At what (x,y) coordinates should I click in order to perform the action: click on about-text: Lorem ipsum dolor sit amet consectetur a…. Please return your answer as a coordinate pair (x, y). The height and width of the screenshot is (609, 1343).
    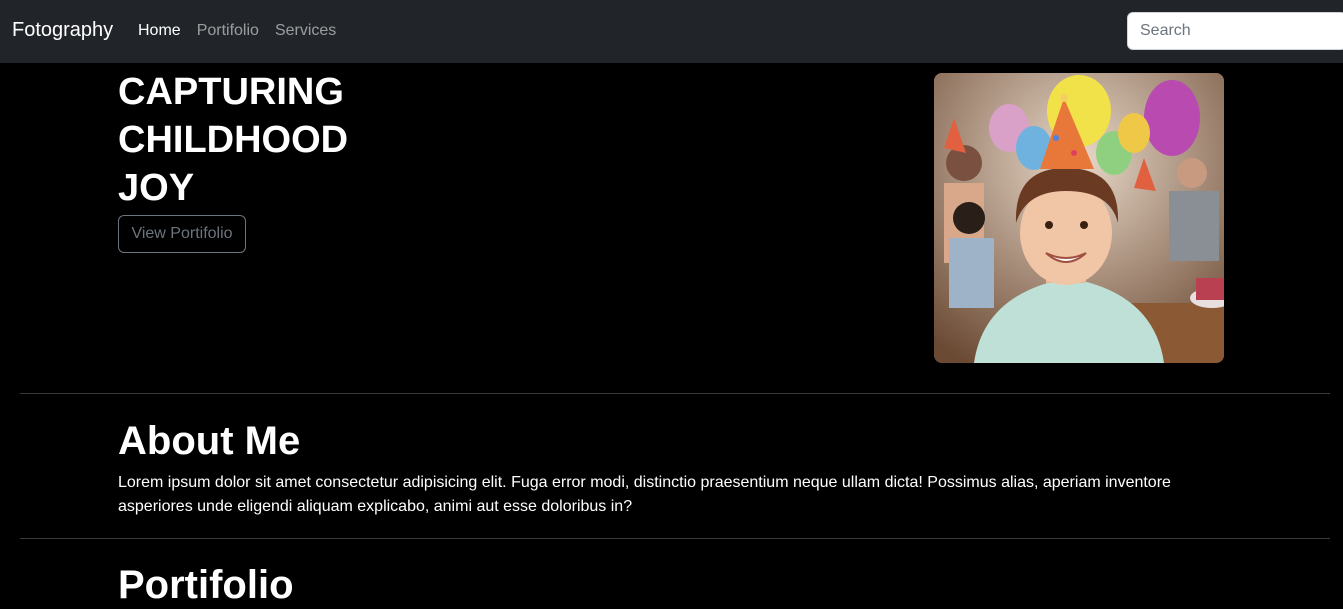
    Looking at the image, I should click on (644, 494).